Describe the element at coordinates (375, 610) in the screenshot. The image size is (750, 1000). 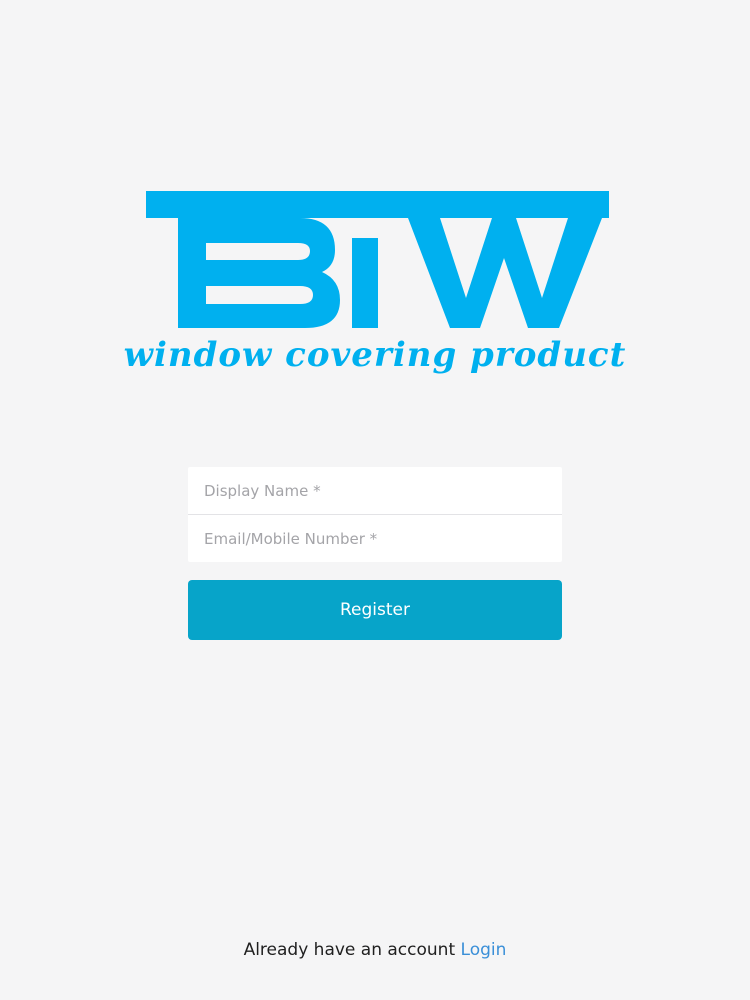
I see `register-button: Register` at that location.